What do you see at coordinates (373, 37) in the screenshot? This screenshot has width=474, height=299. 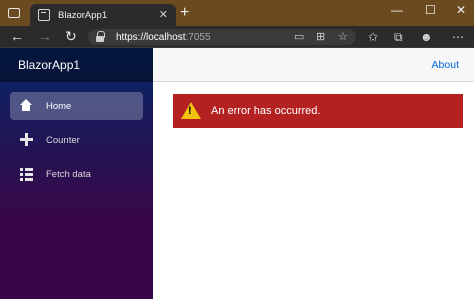 I see `favorites-icon: ✩` at bounding box center [373, 37].